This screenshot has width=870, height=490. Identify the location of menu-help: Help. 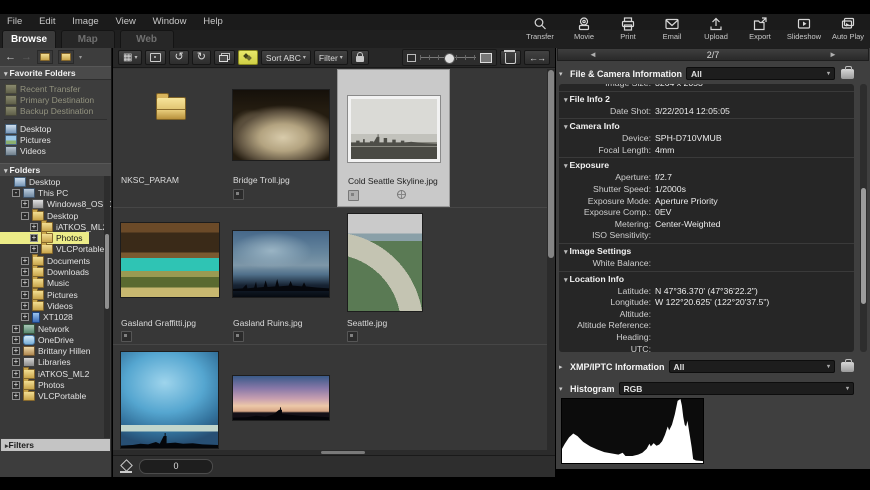
(213, 22).